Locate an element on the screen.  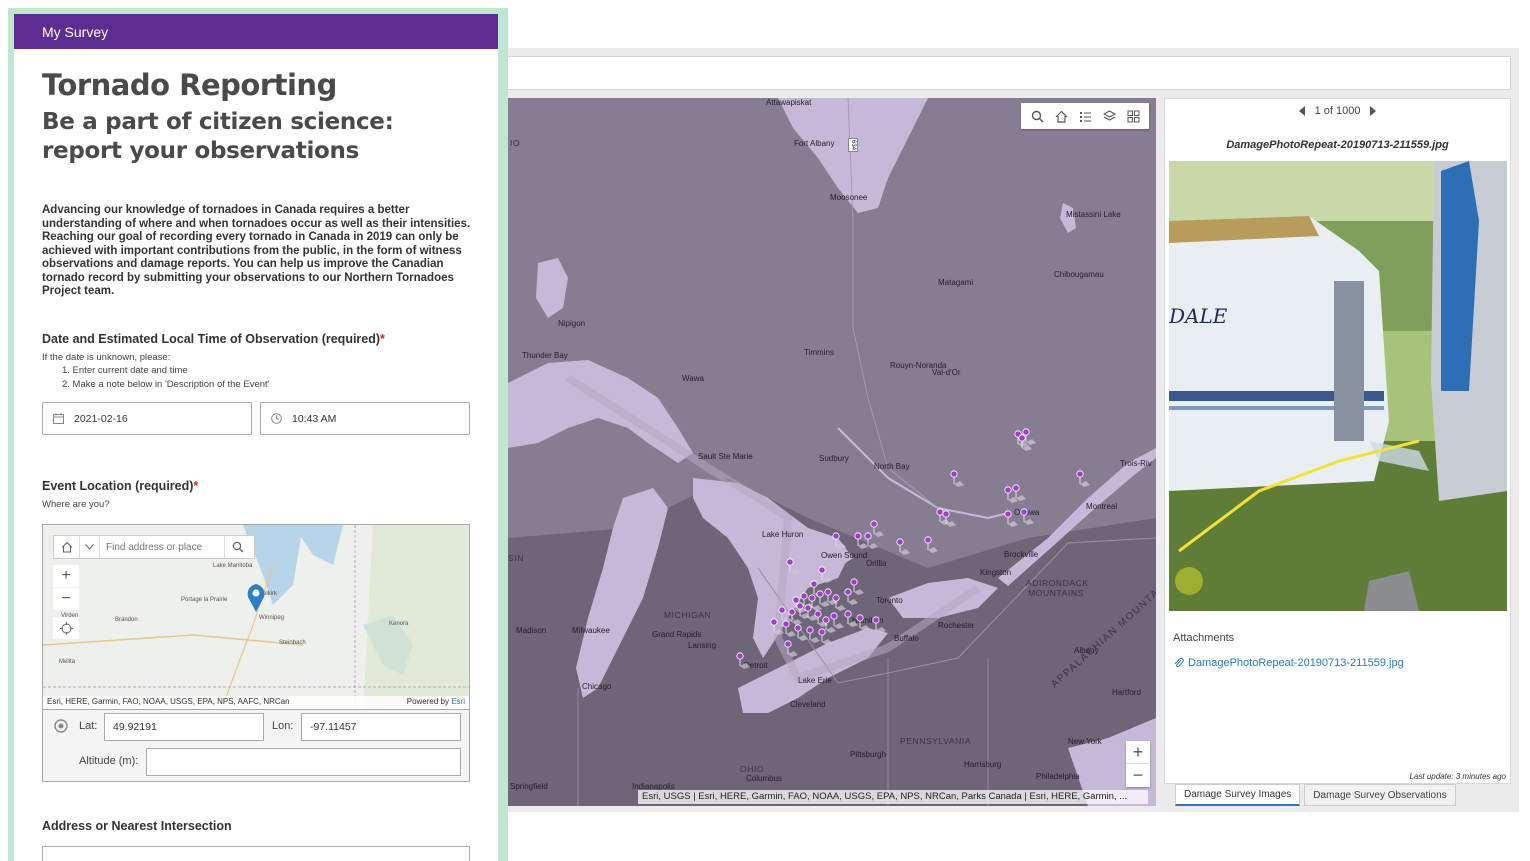
place-label: Steinbach is located at coordinates (292, 643).